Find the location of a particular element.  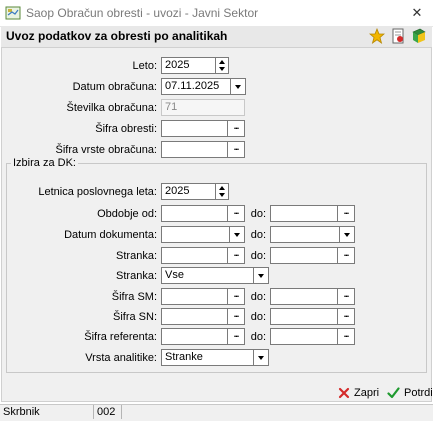

leto-label: Leto: is located at coordinates (144, 66).